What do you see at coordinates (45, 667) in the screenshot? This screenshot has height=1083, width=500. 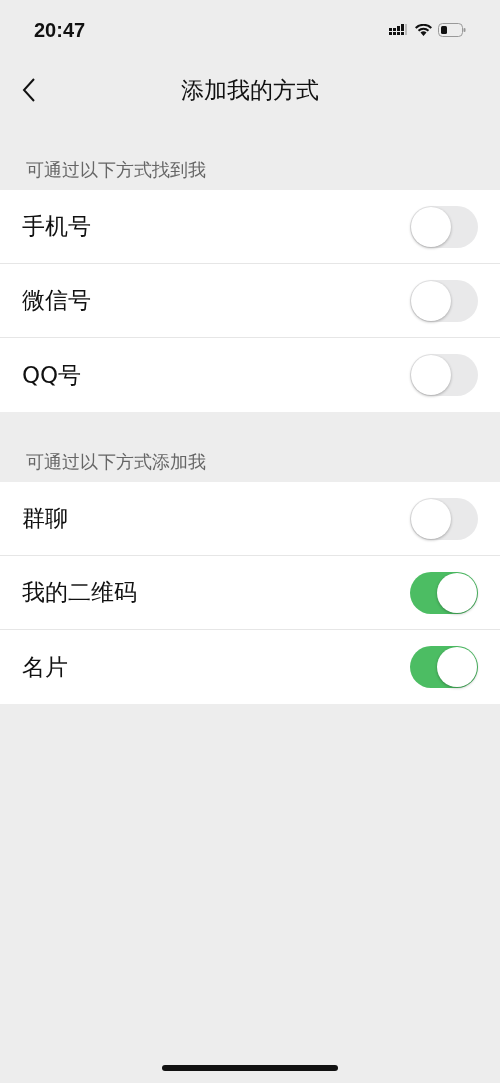 I see `setting-label: 名片` at bounding box center [45, 667].